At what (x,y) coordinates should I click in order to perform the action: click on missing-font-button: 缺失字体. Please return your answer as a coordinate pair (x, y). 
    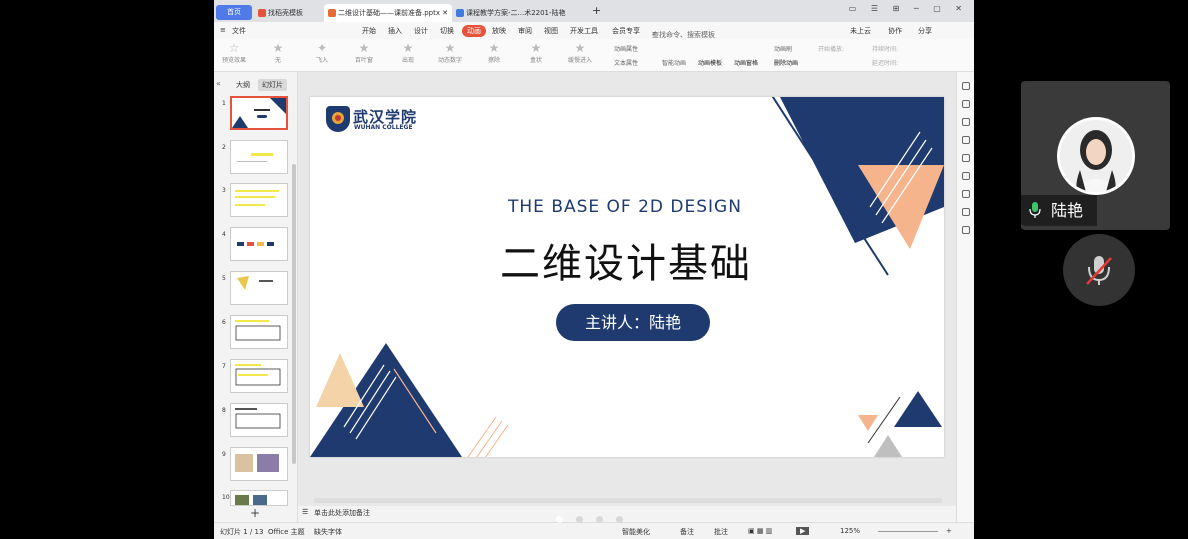
    Looking at the image, I should click on (328, 532).